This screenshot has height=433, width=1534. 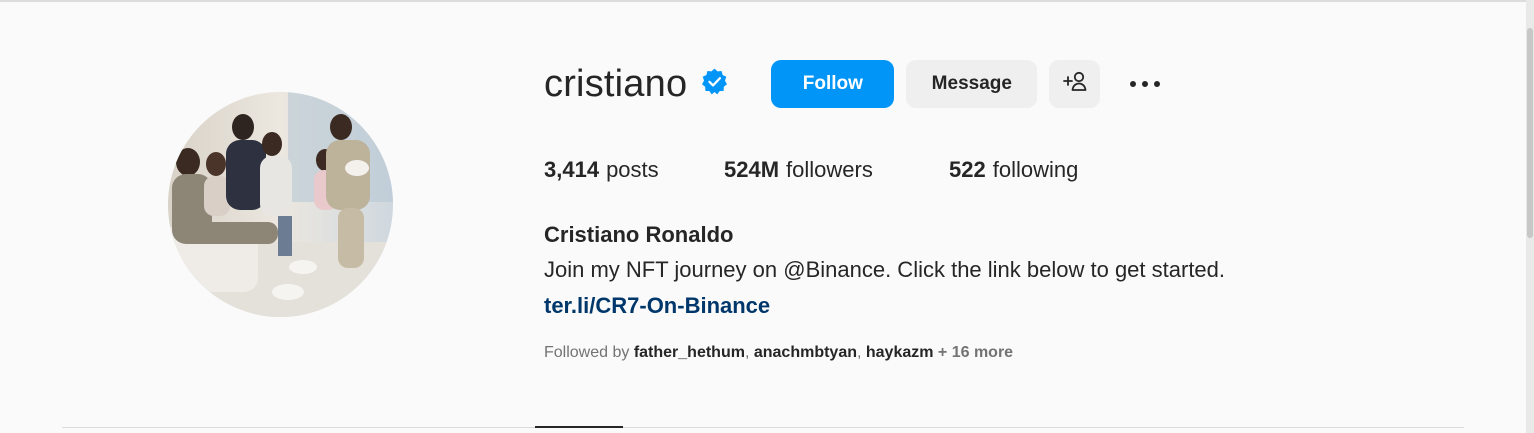 I want to click on followed-by-user: father_hethum, so click(x=689, y=352).